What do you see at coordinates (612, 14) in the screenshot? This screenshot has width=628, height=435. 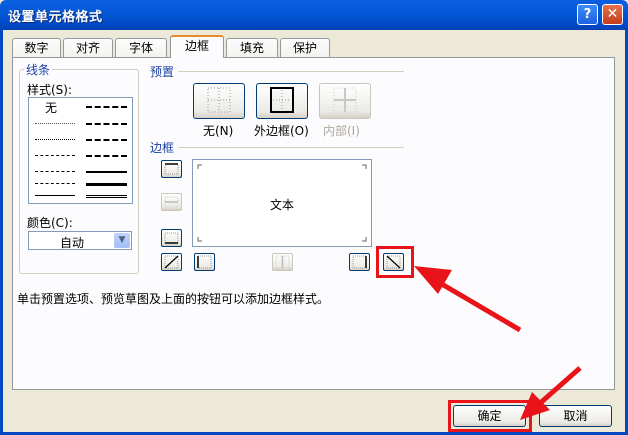 I see `close-button: ✕` at bounding box center [612, 14].